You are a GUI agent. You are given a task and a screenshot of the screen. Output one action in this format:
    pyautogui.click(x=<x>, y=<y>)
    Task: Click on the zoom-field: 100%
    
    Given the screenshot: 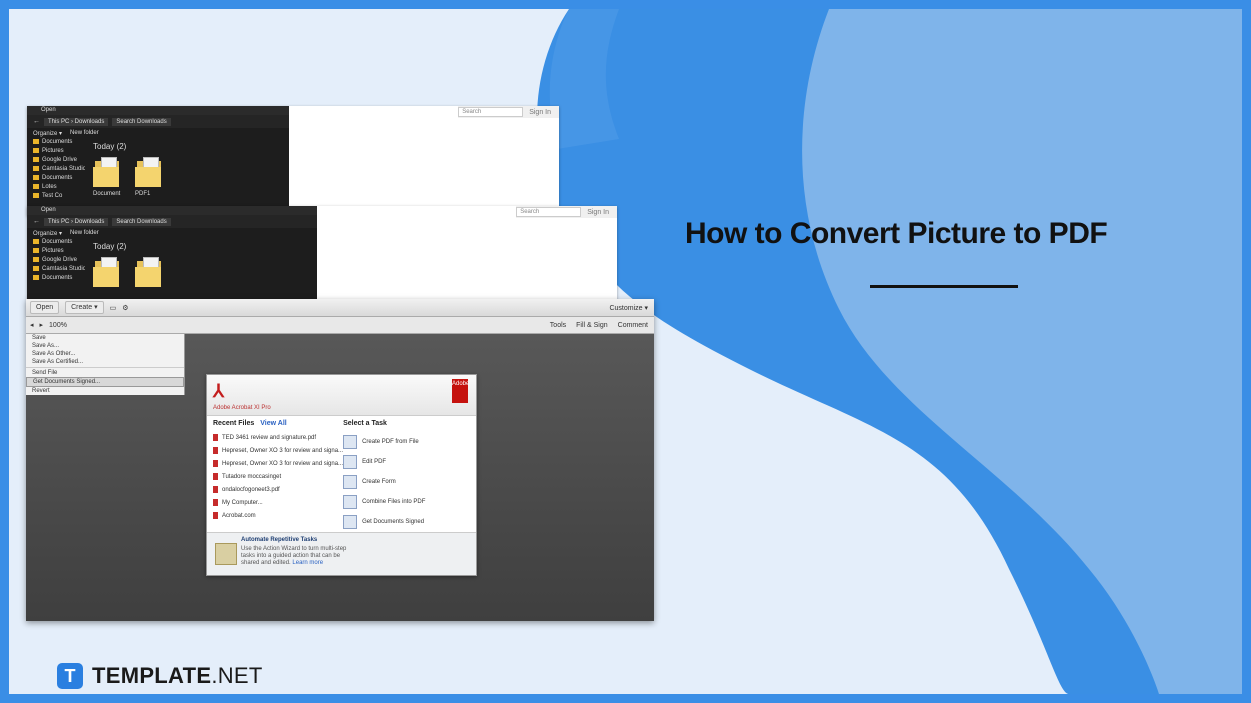 What is the action you would take?
    pyautogui.click(x=58, y=325)
    